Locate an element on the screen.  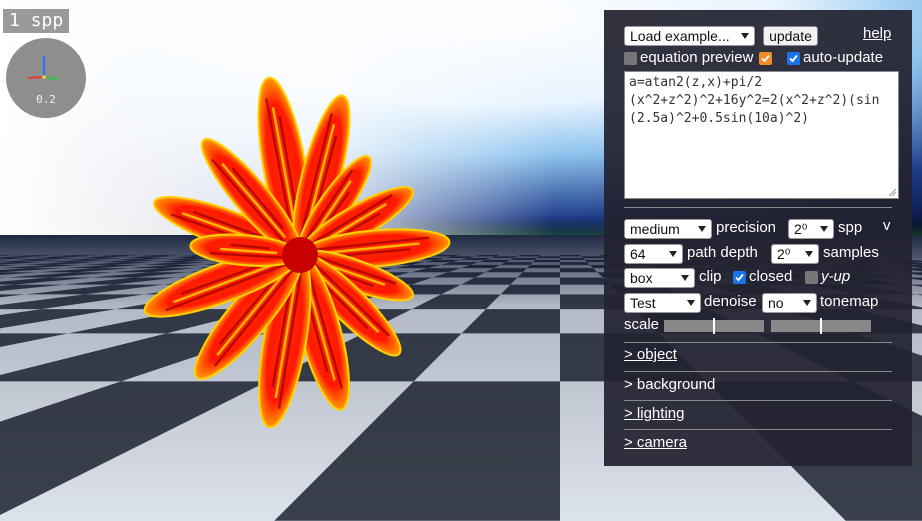
y-up-label: y-up is located at coordinates (836, 276).